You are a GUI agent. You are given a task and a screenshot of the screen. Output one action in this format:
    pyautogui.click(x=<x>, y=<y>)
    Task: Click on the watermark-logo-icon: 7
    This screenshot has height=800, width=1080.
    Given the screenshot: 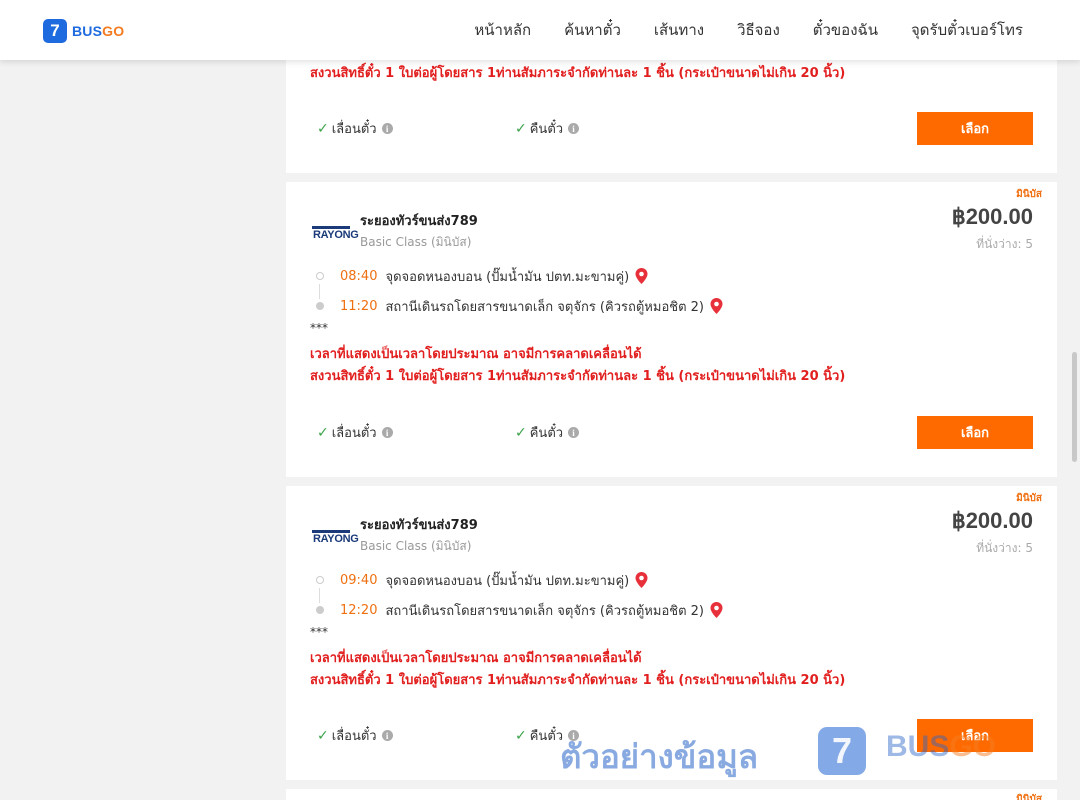 What is the action you would take?
    pyautogui.click(x=842, y=751)
    